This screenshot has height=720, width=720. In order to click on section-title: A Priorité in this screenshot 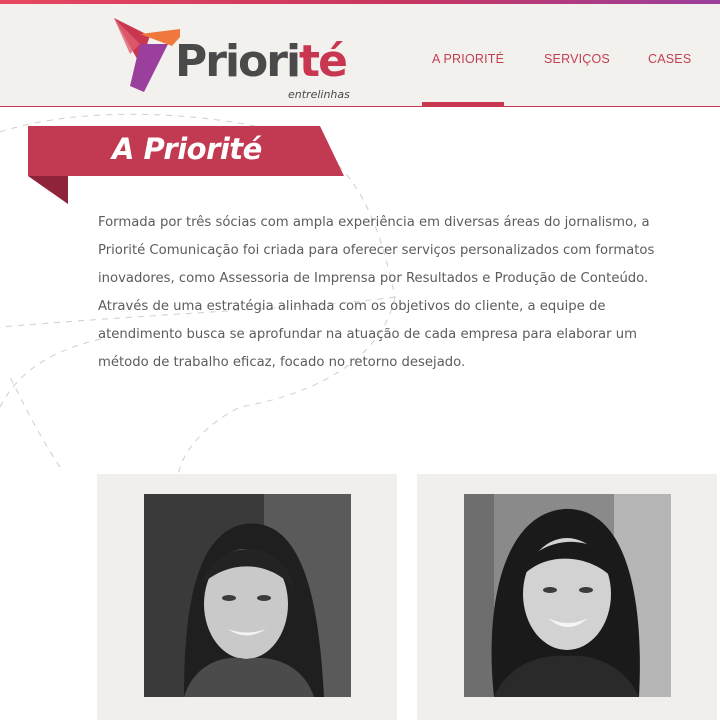, I will do `click(187, 149)`.